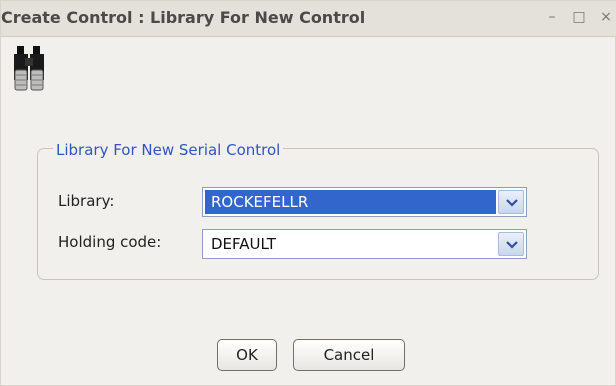 This screenshot has height=386, width=616. Describe the element at coordinates (606, 17) in the screenshot. I see `close-button: ×` at that location.